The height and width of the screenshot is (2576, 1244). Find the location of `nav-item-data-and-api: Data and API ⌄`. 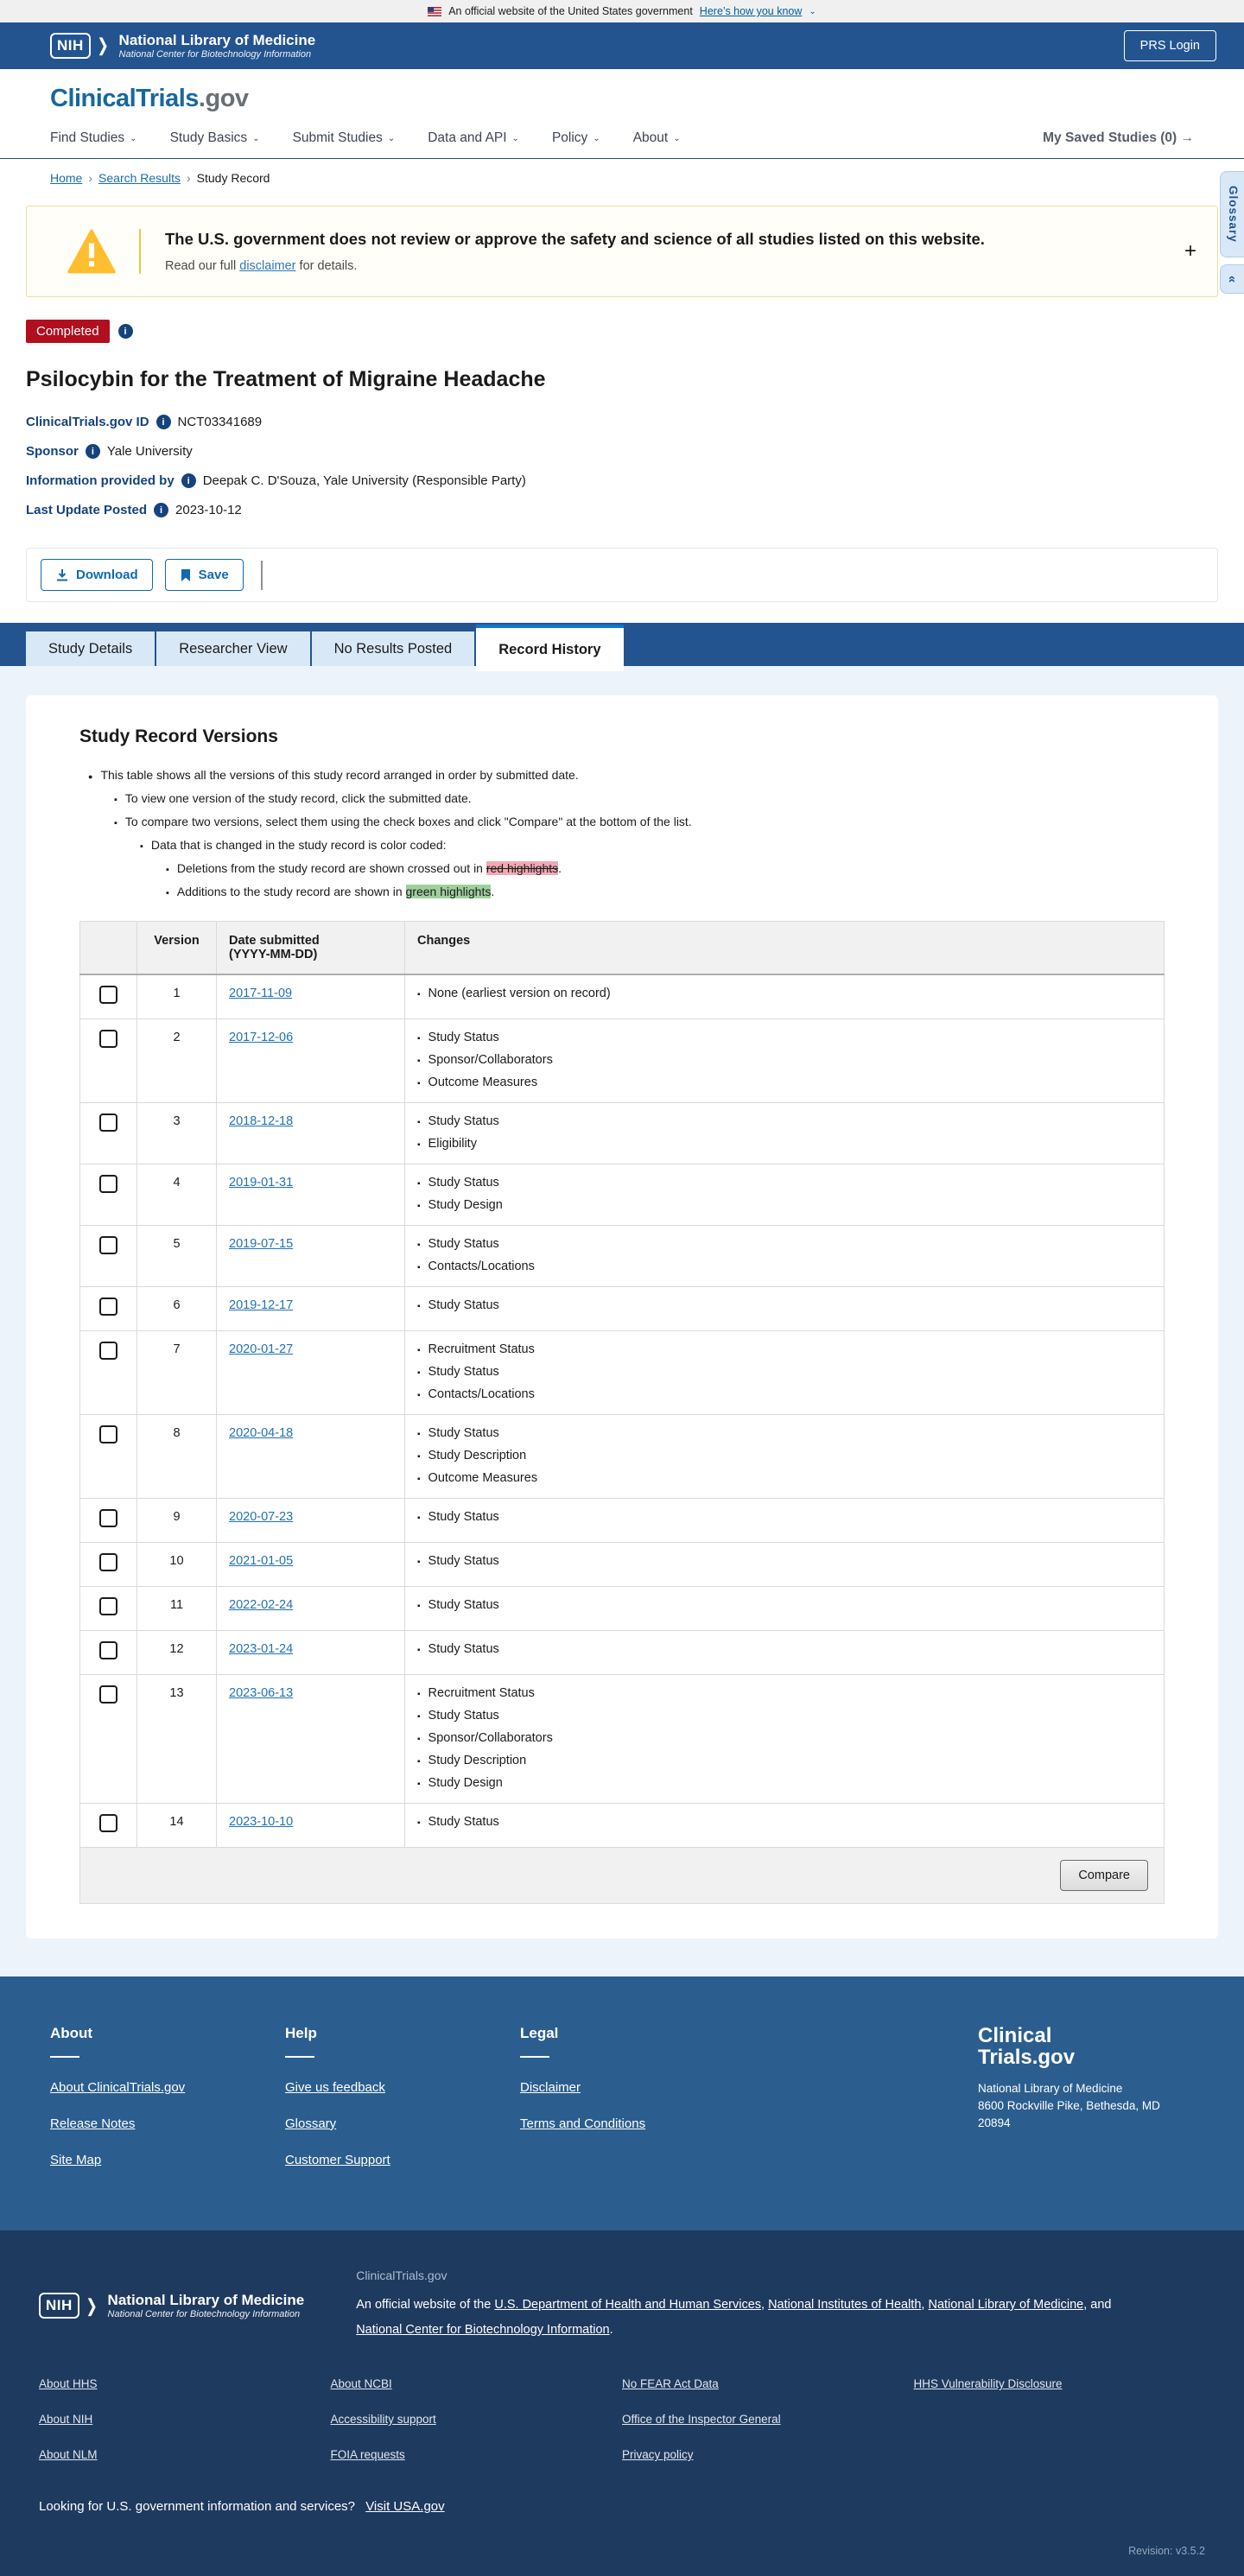

nav-item-data-and-api: Data and API ⌄ is located at coordinates (473, 138).